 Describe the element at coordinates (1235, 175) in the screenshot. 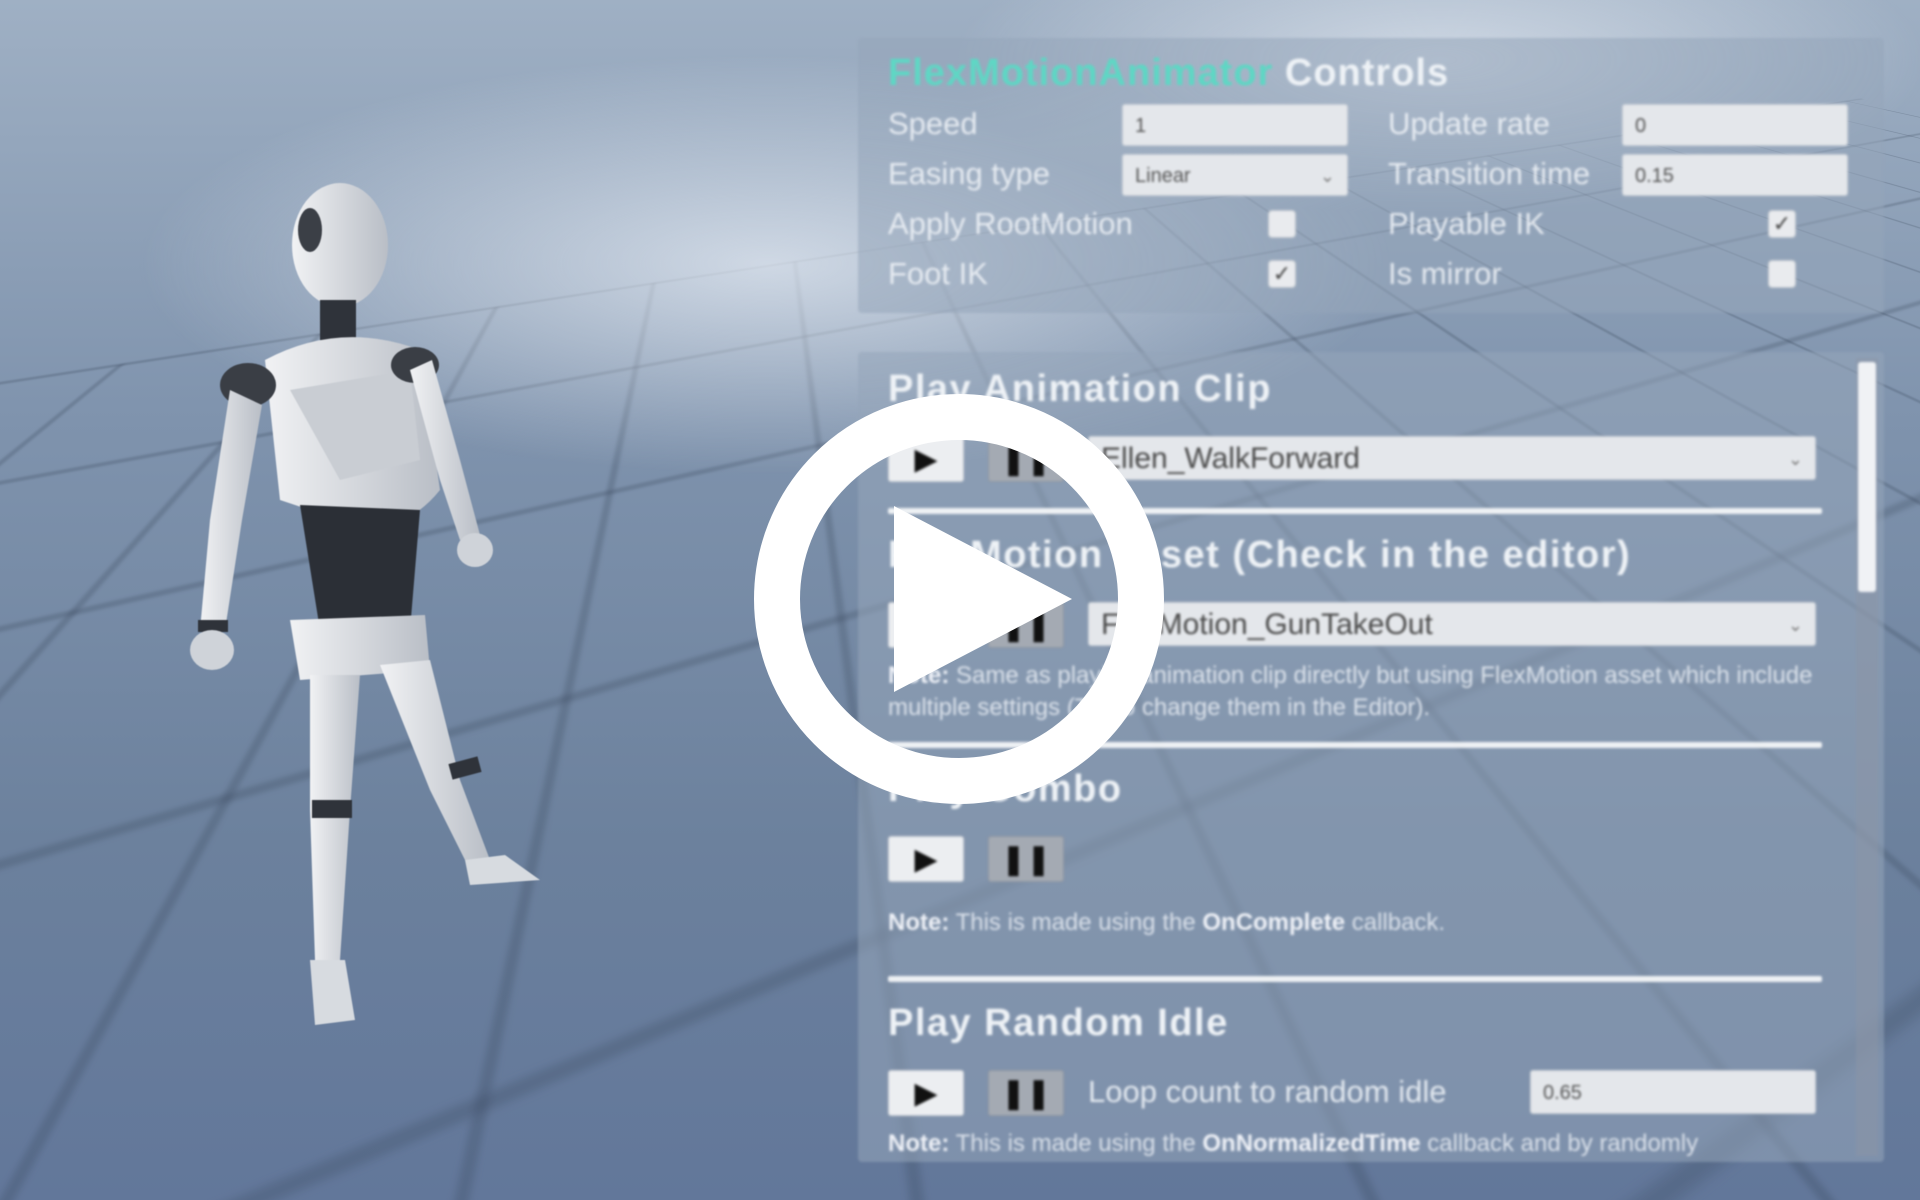

I see `easing-type-select: Linear ⌄` at that location.